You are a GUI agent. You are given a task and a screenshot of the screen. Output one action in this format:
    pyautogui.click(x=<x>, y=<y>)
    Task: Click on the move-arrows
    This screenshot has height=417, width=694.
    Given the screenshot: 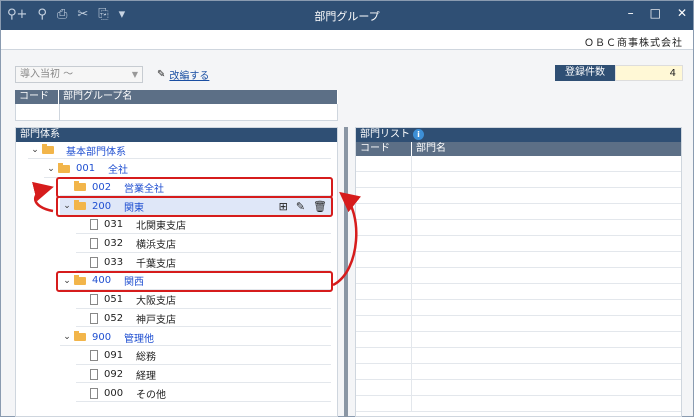 What is the action you would take?
    pyautogui.click(x=196, y=234)
    